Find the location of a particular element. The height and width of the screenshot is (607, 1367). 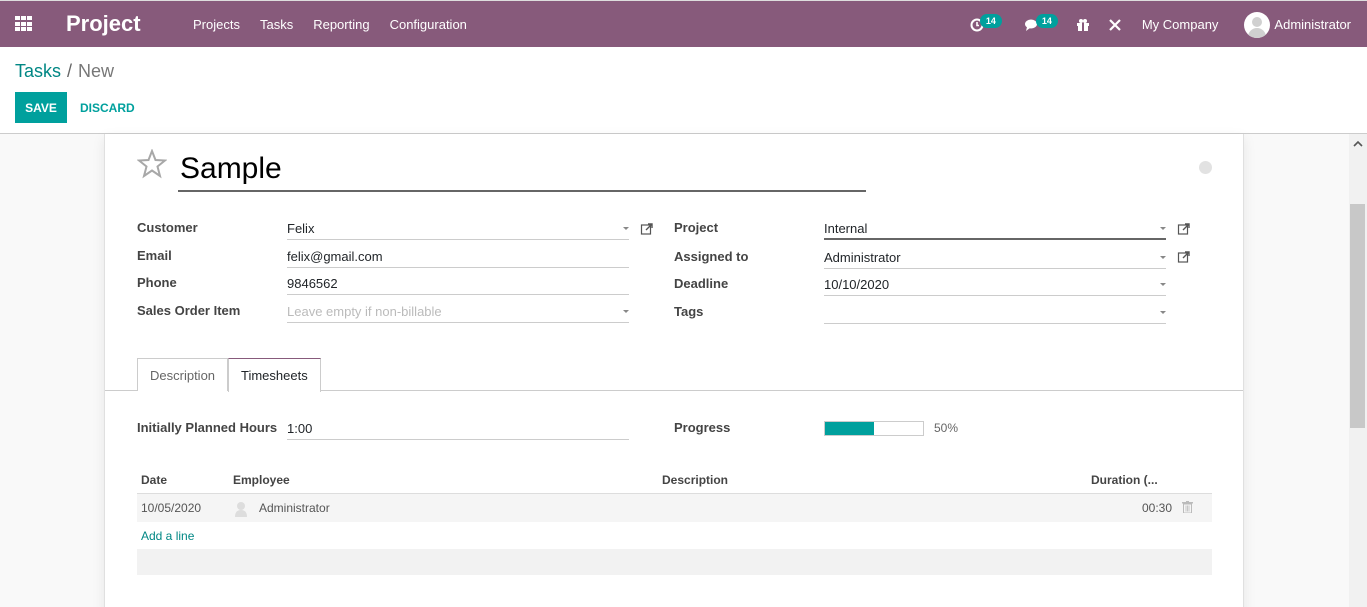

deadline-label: Deadline is located at coordinates (701, 283).